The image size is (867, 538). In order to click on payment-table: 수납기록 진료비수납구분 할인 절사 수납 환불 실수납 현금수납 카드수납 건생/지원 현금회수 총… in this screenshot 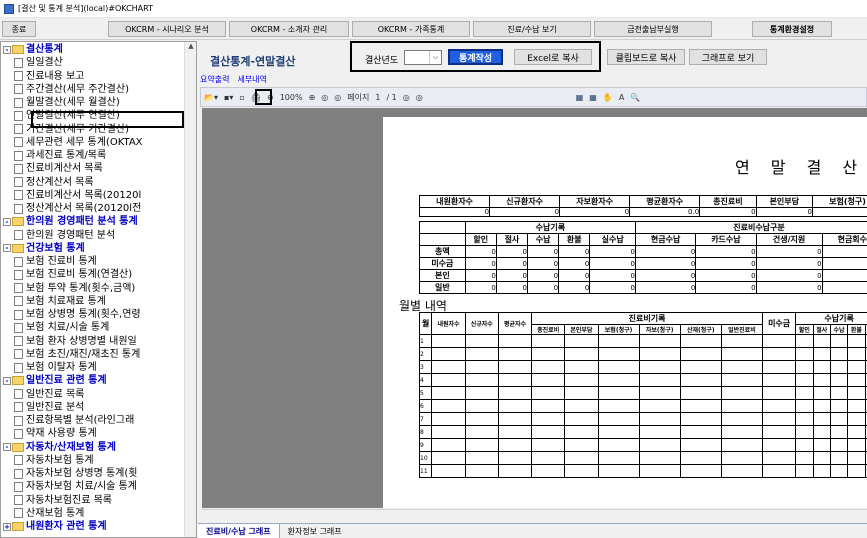, I will do `click(643, 257)`.